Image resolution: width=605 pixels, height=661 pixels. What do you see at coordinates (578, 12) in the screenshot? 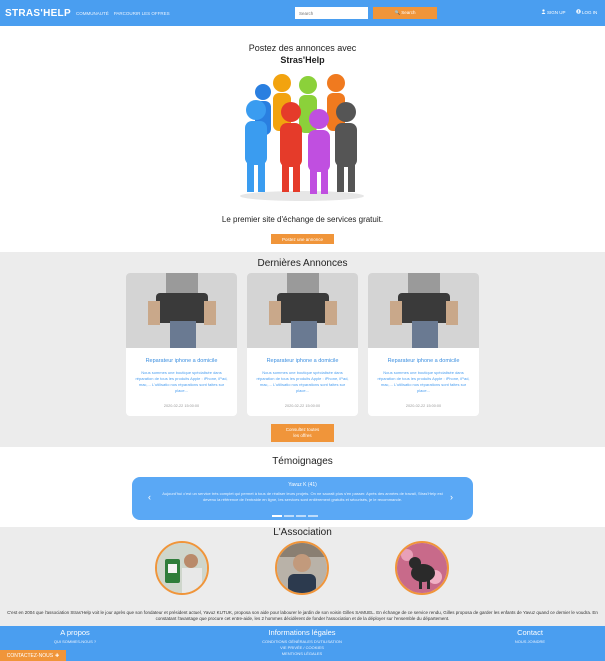
I see `login-icon` at bounding box center [578, 12].